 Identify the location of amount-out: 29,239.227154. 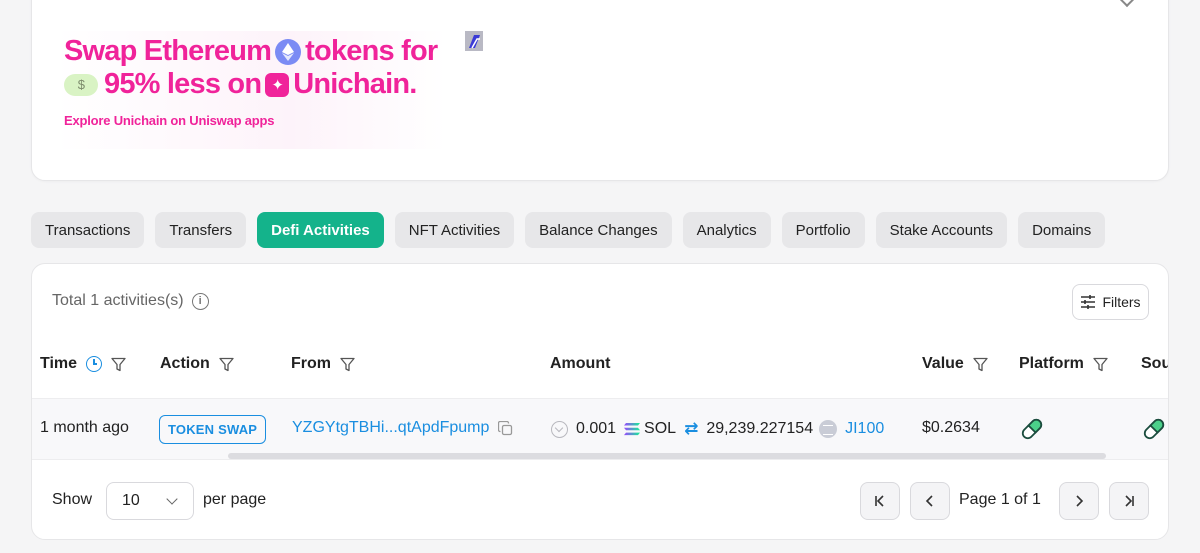
(760, 428).